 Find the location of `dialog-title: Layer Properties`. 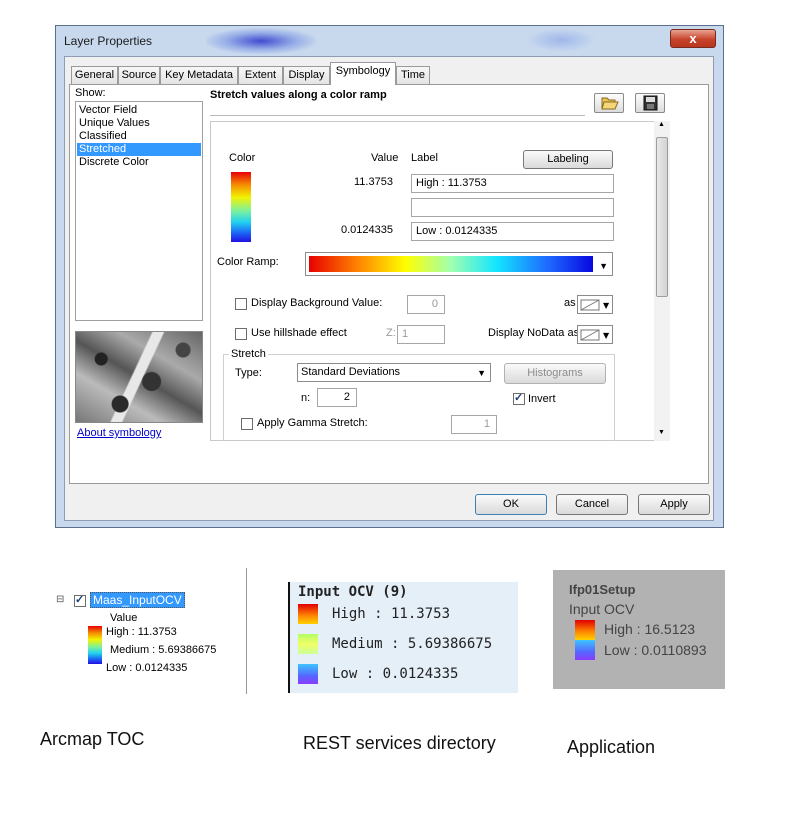

dialog-title: Layer Properties is located at coordinates (108, 41).